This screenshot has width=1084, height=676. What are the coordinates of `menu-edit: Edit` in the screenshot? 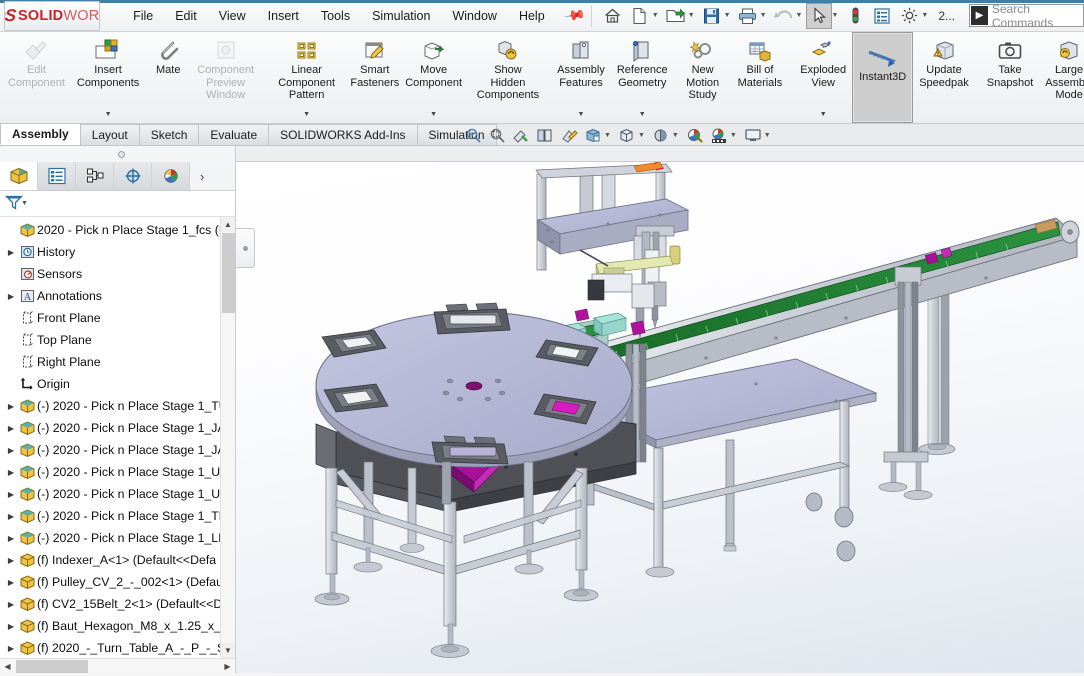 It's located at (186, 16).